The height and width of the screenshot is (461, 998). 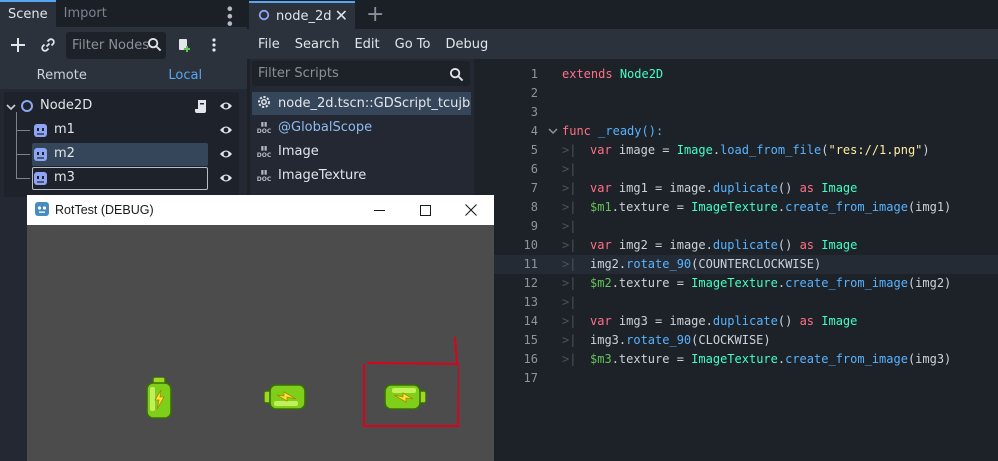 I want to click on battery-sprite-rotated-cw, so click(x=405, y=398).